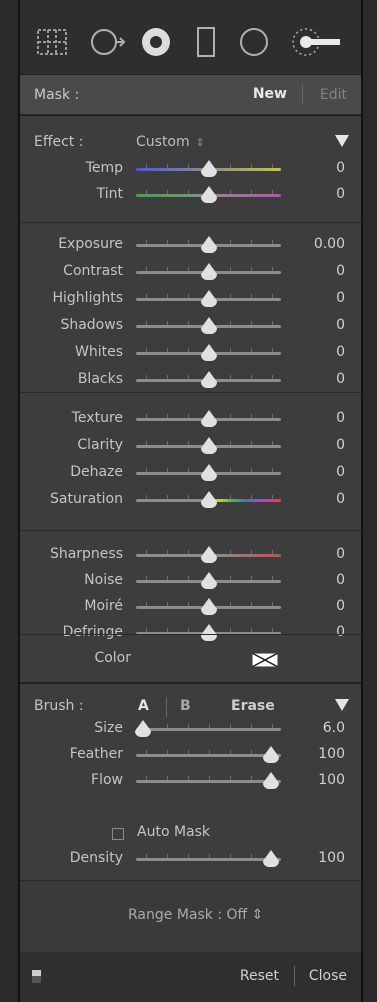 This screenshot has width=377, height=1002. Describe the element at coordinates (208, 580) in the screenshot. I see `noise-slider-thumb` at that location.